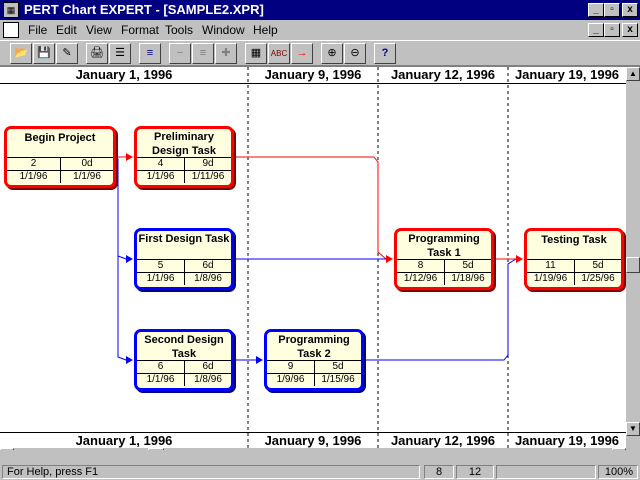  Describe the element at coordinates (596, 30) in the screenshot. I see `doc-minimize-button: _` at that location.